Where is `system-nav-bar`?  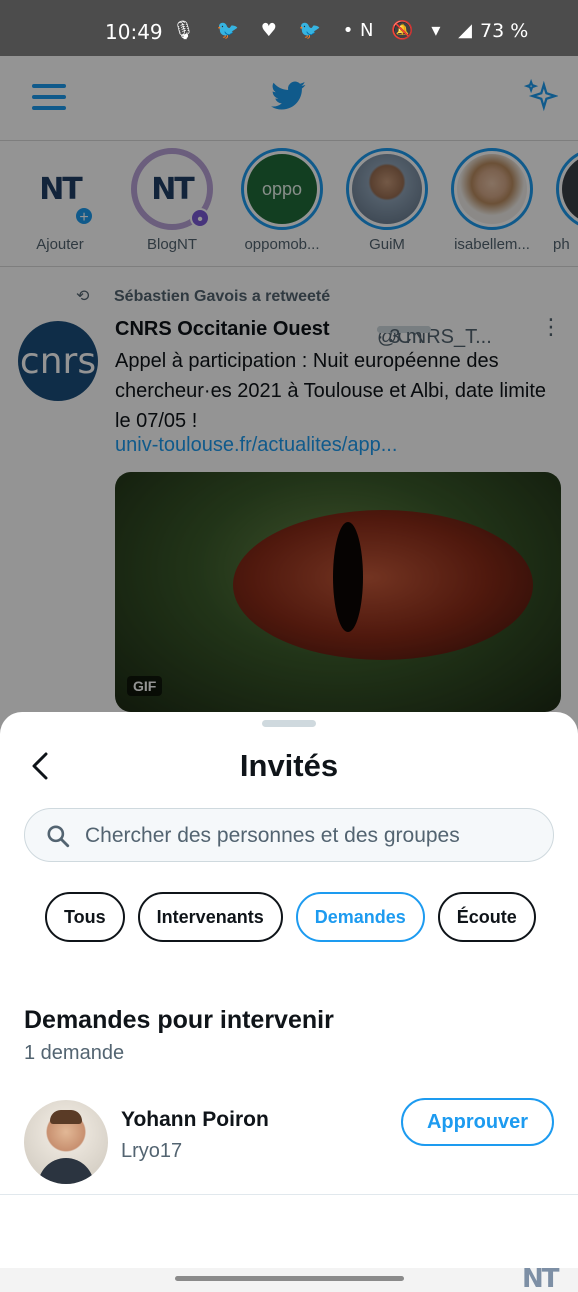 system-nav-bar is located at coordinates (289, 1280).